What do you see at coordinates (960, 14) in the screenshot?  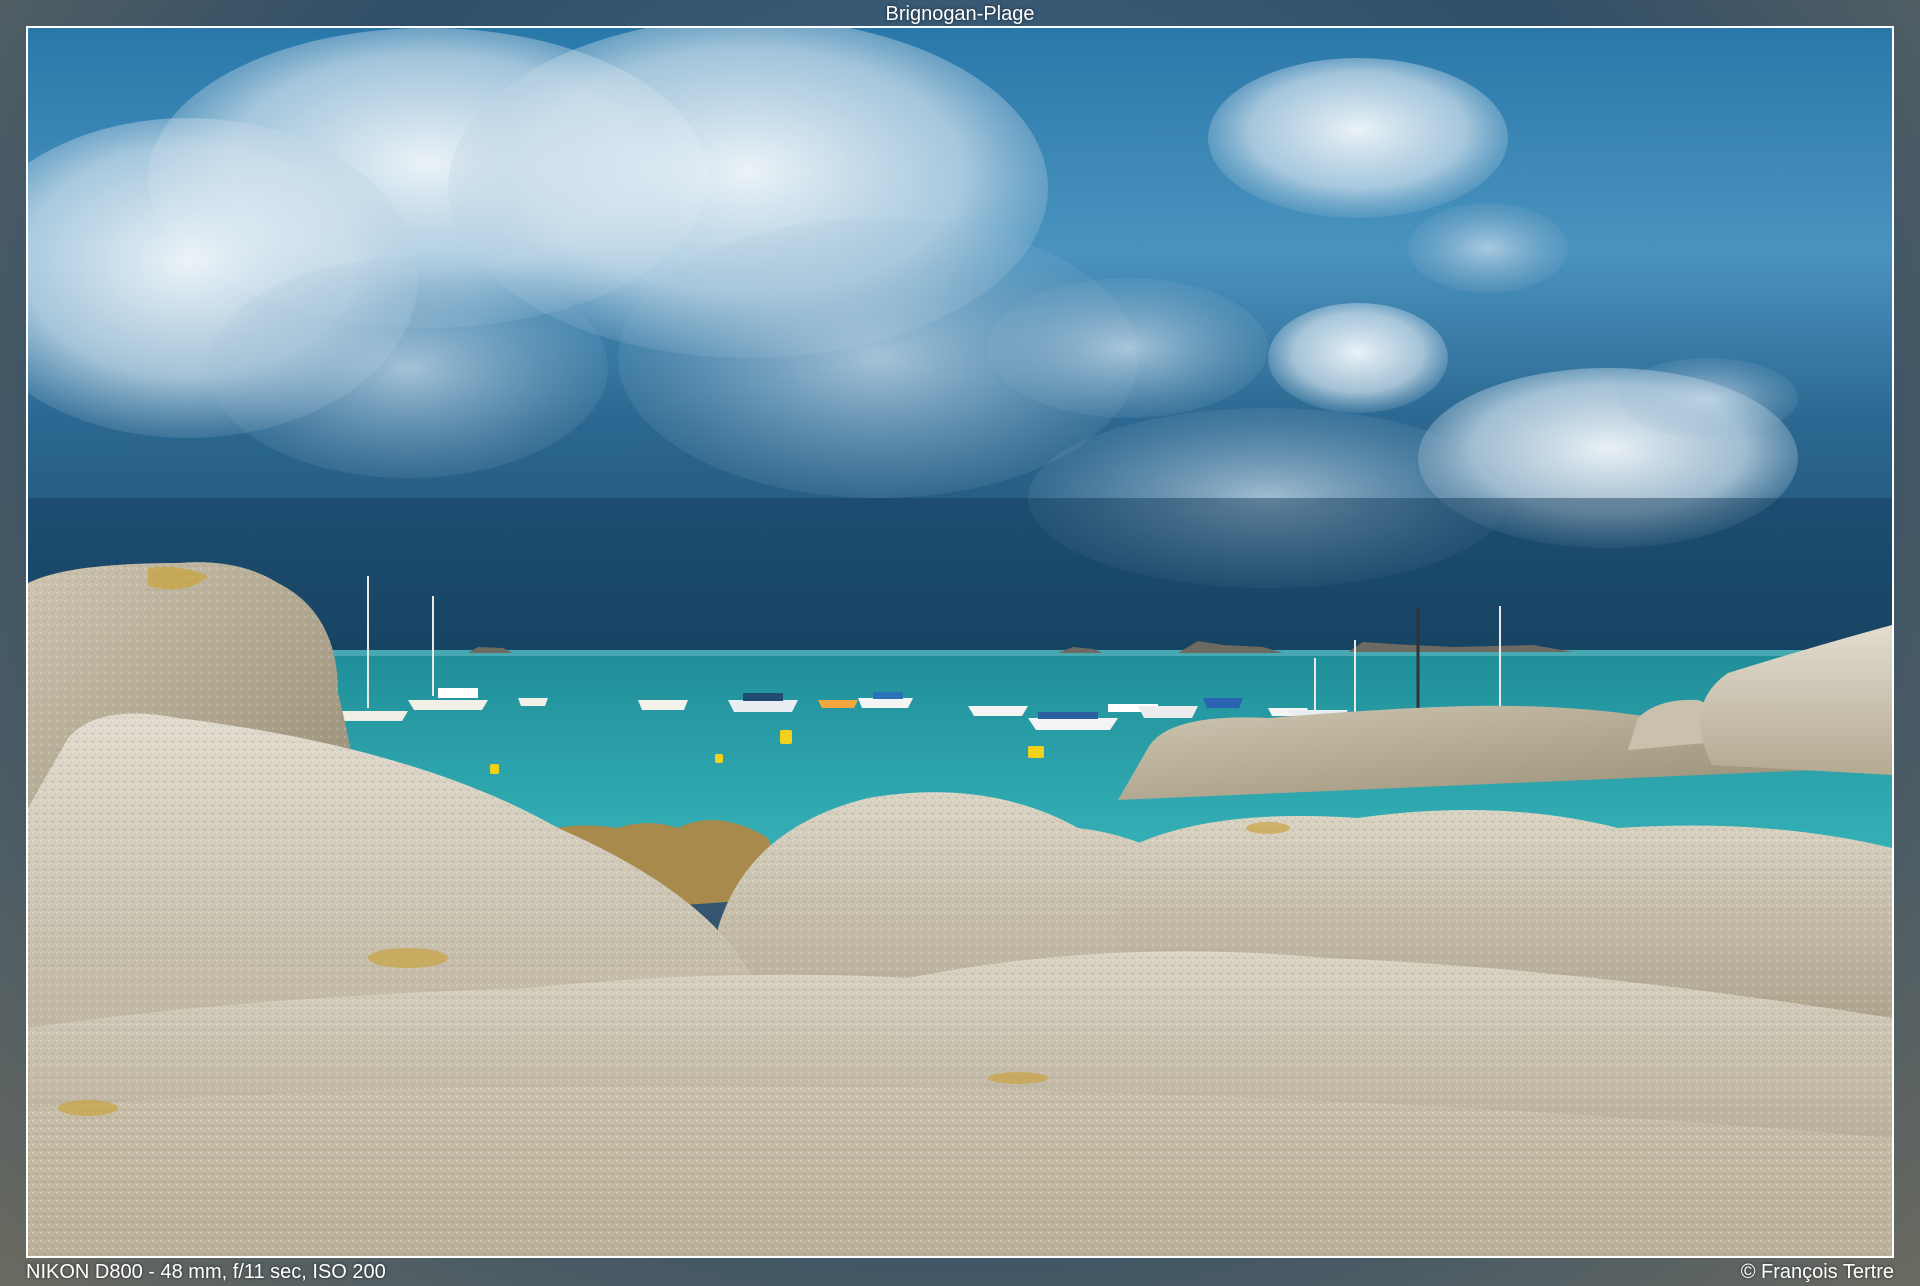 I see `photo-title: Brignogan-Plage` at bounding box center [960, 14].